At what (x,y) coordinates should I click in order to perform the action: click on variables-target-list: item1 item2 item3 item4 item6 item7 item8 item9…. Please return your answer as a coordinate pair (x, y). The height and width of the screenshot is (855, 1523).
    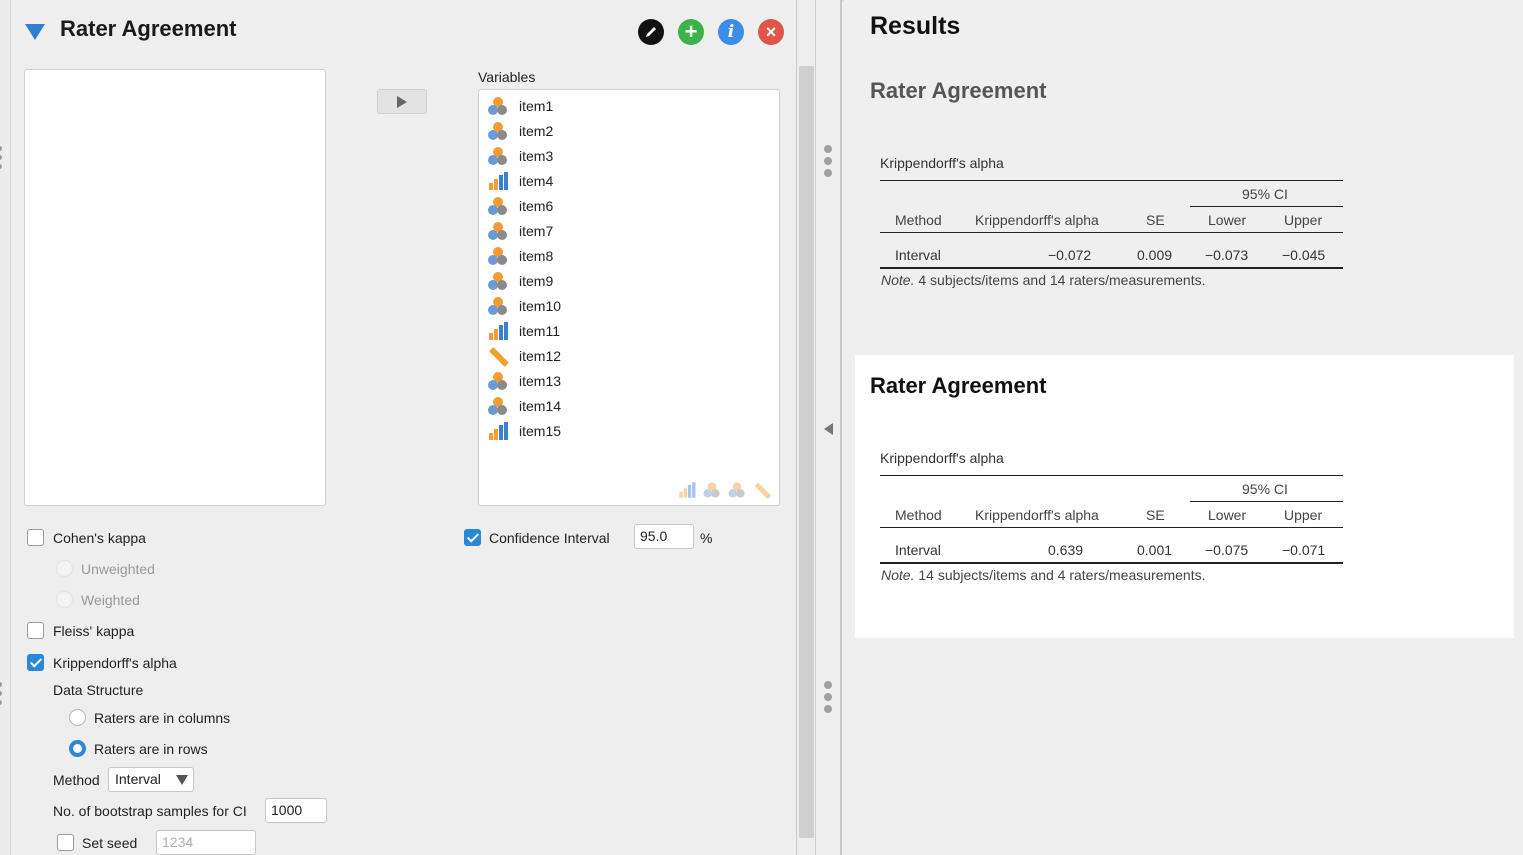
    Looking at the image, I should click on (629, 297).